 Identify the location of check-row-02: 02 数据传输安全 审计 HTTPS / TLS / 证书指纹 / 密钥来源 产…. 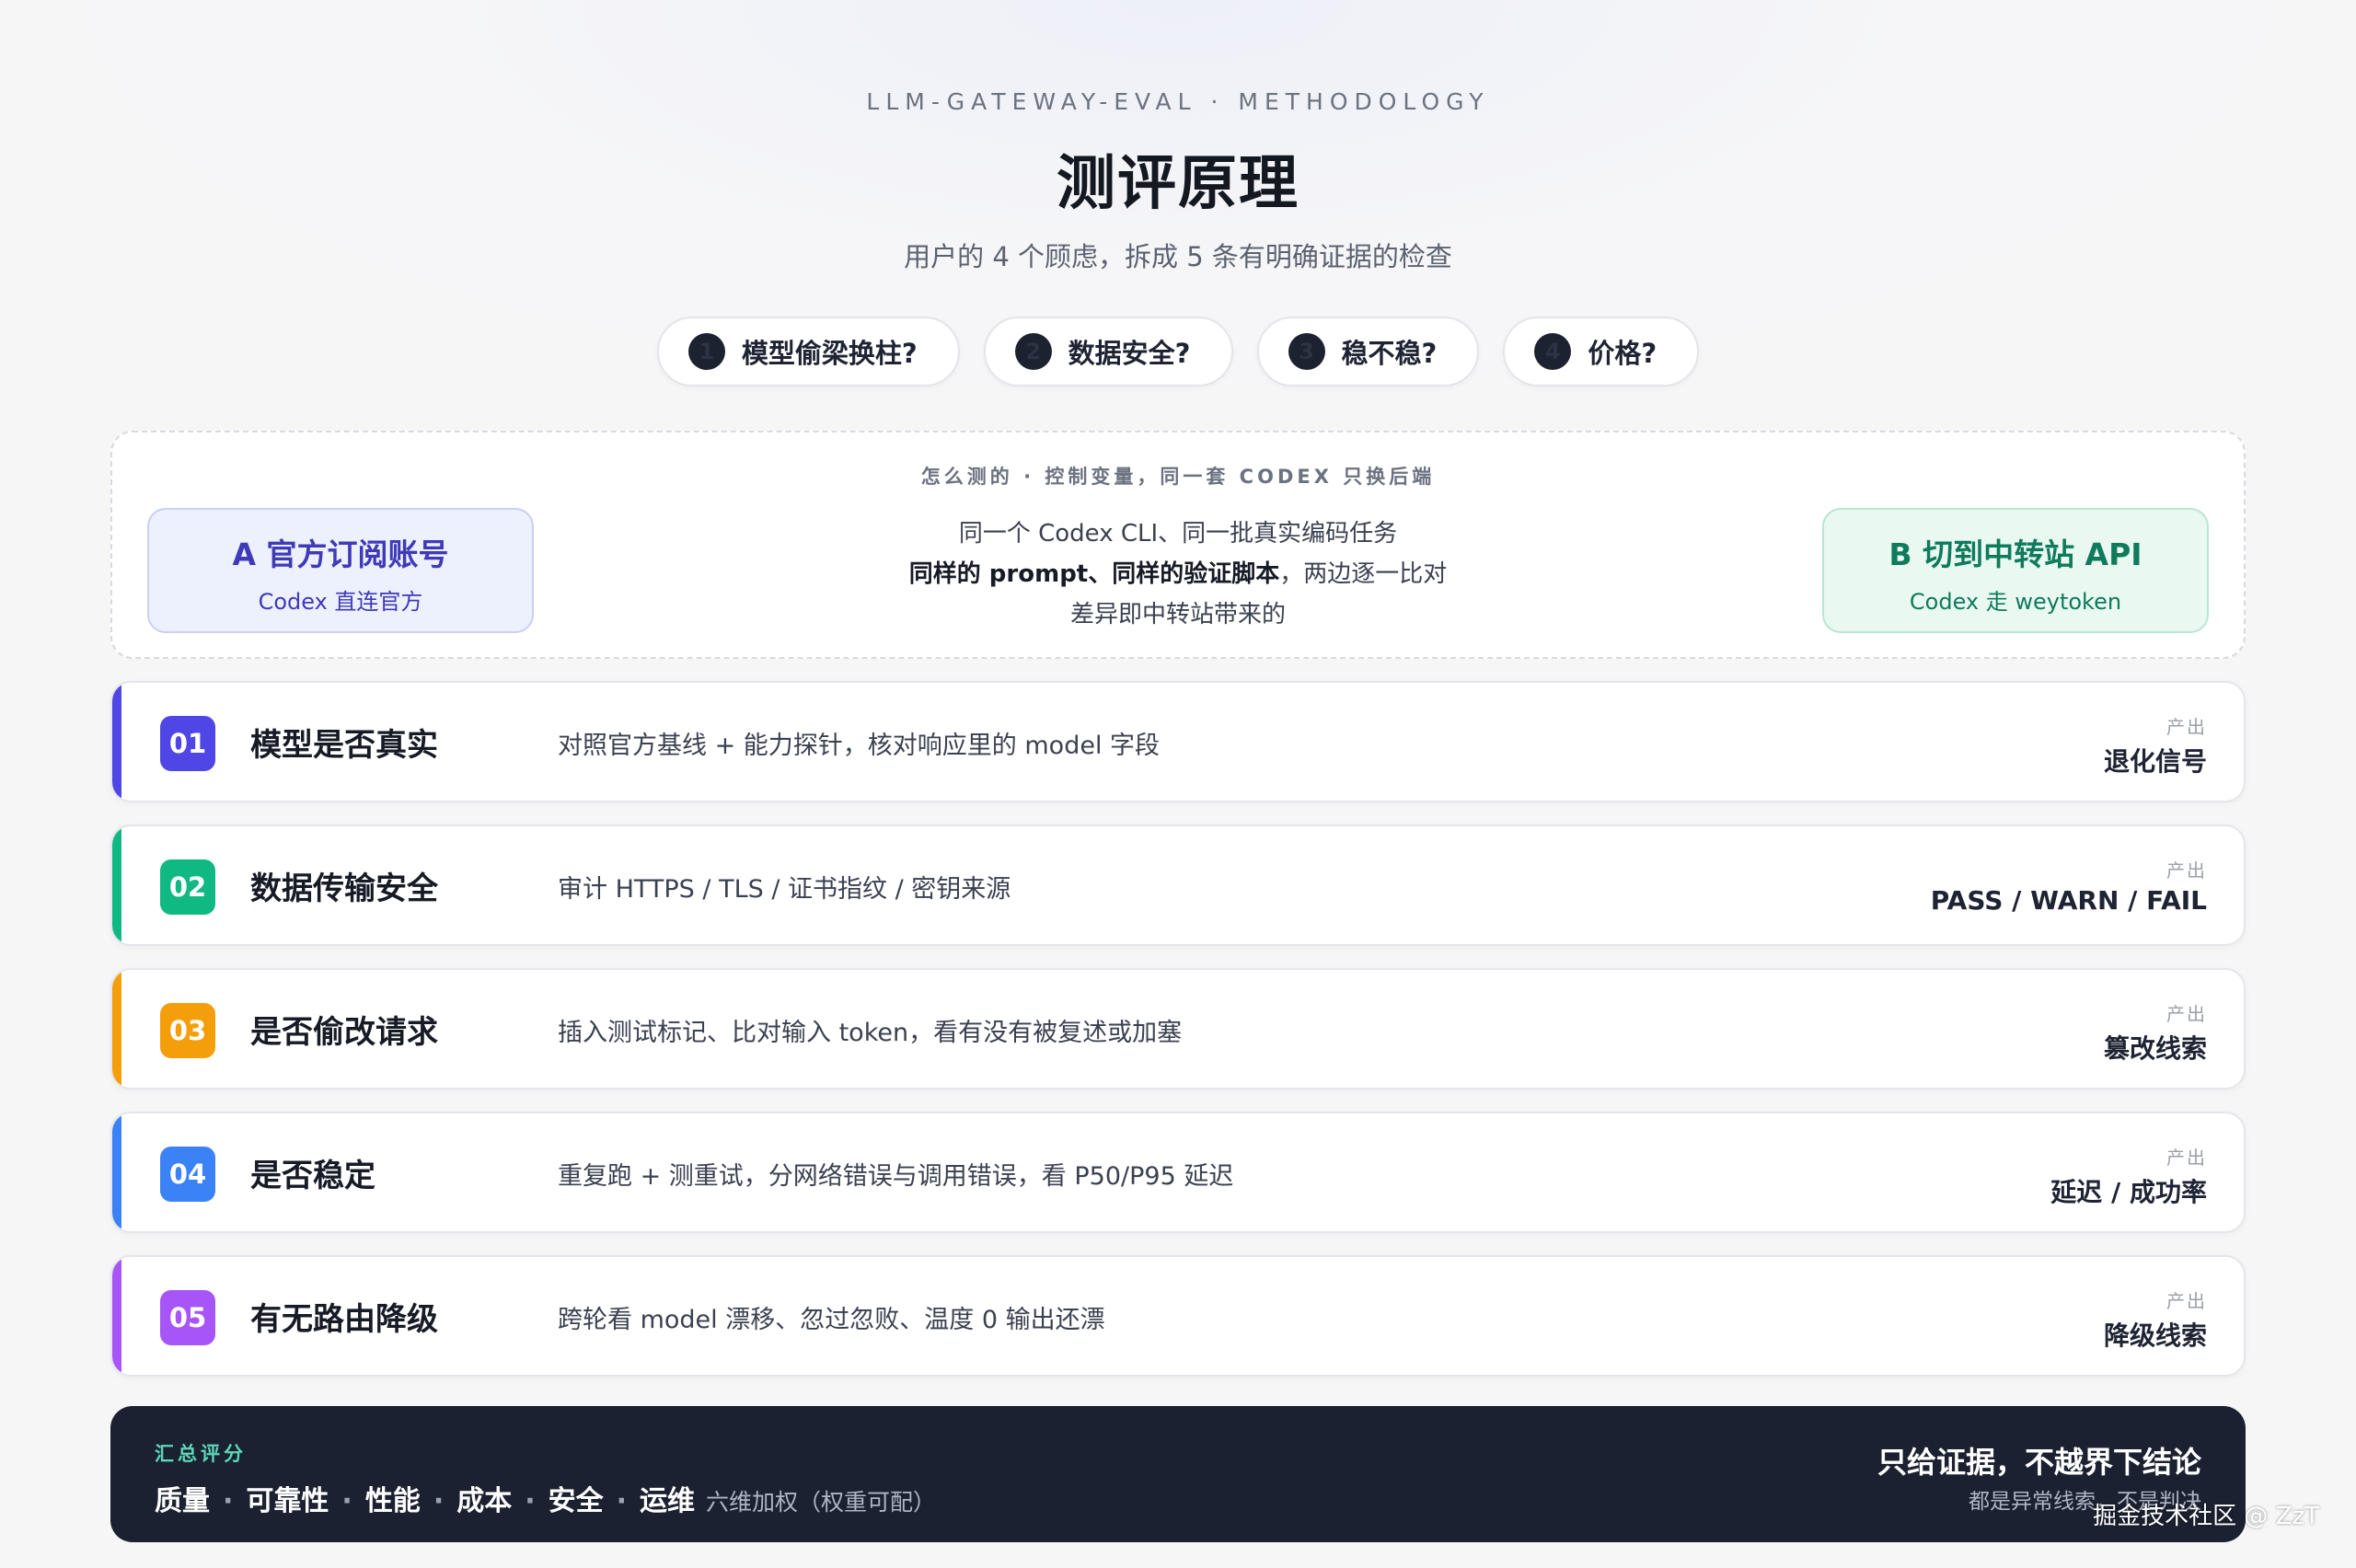
(1178, 885).